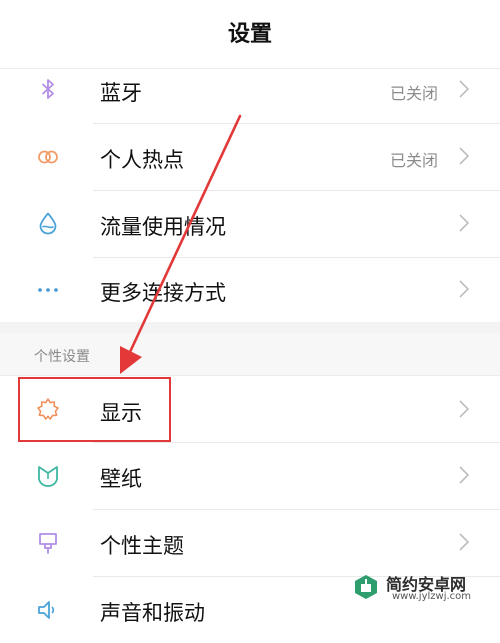 Image resolution: width=500 pixels, height=643 pixels. What do you see at coordinates (250, 543) in the screenshot?
I see `settings-row-theme: 个性主题` at bounding box center [250, 543].